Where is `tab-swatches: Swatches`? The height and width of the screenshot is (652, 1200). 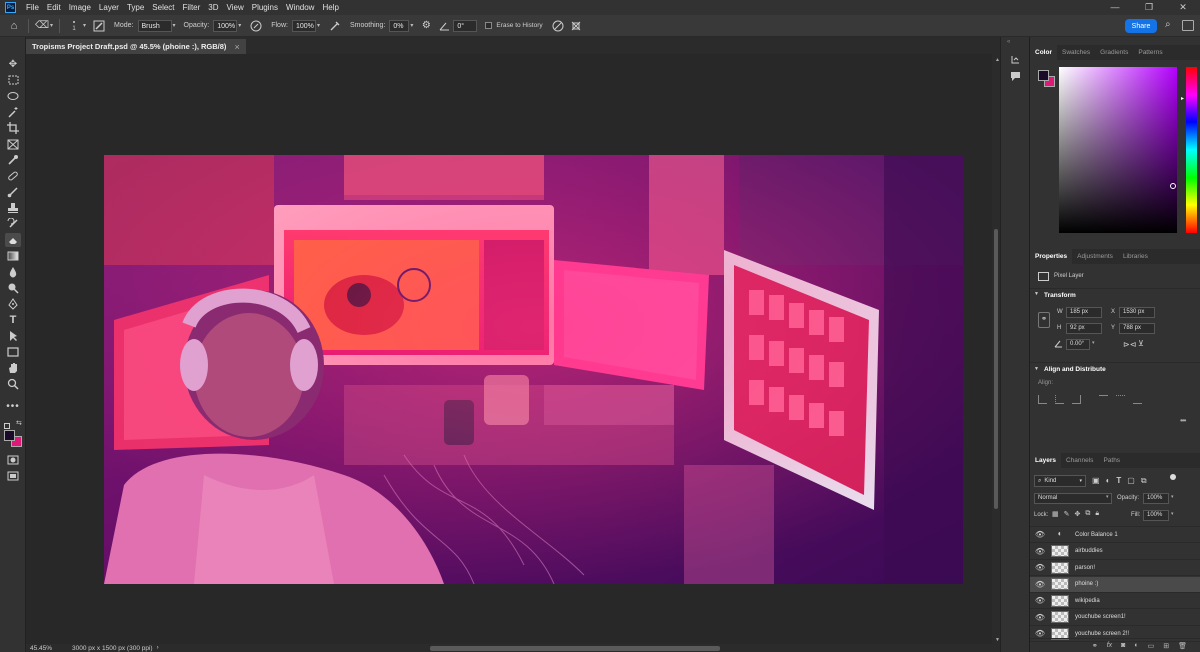 tab-swatches: Swatches is located at coordinates (1076, 52).